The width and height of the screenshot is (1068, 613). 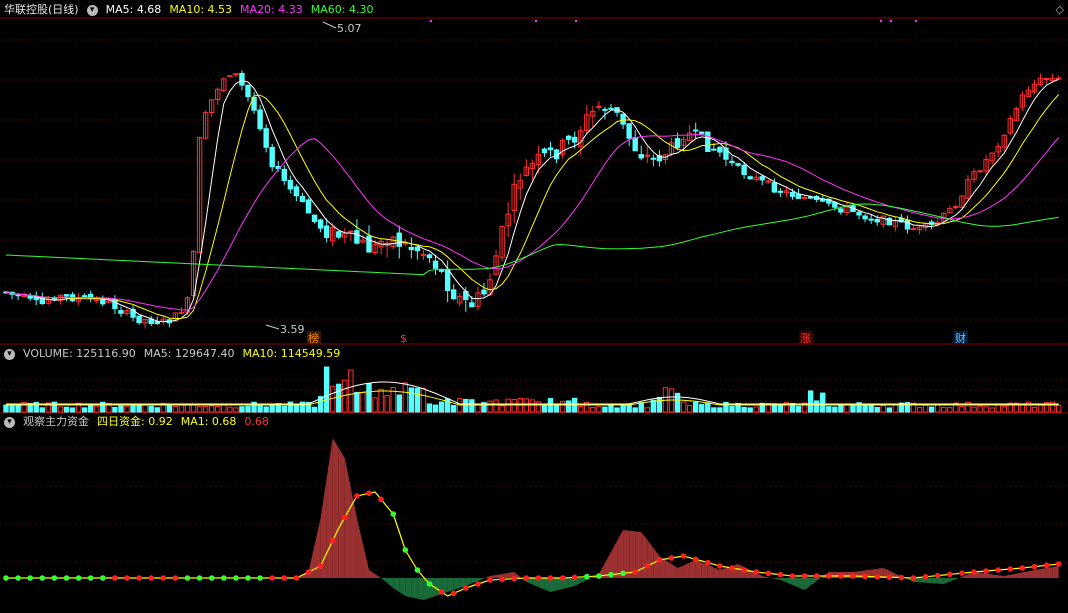 I want to click on high-price-label: 5.07, so click(x=349, y=28).